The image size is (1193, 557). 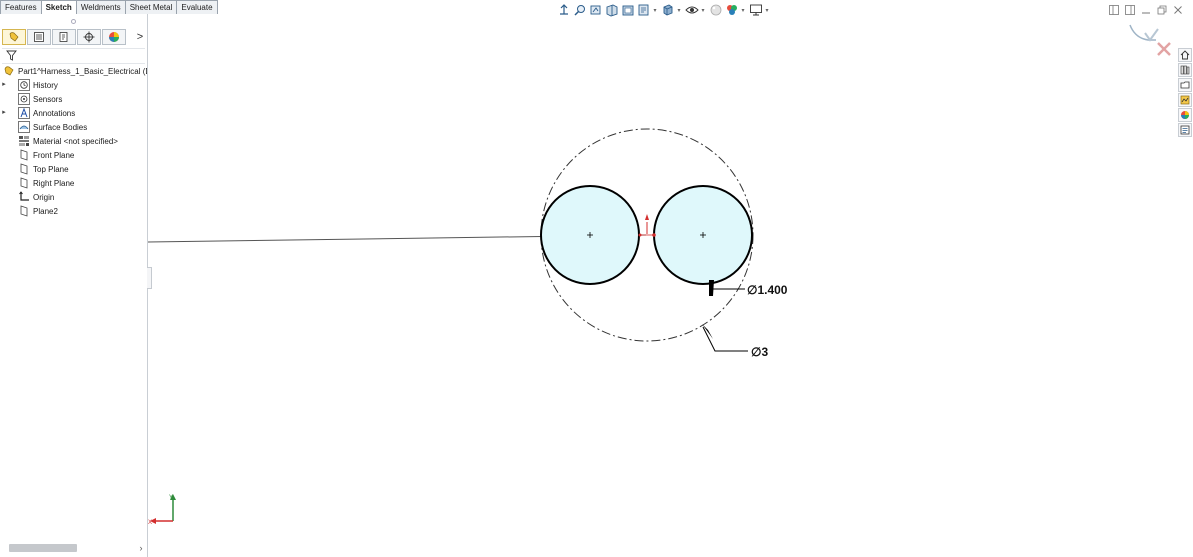 What do you see at coordinates (141, 548) in the screenshot?
I see `scroll-right-icon: ›` at bounding box center [141, 548].